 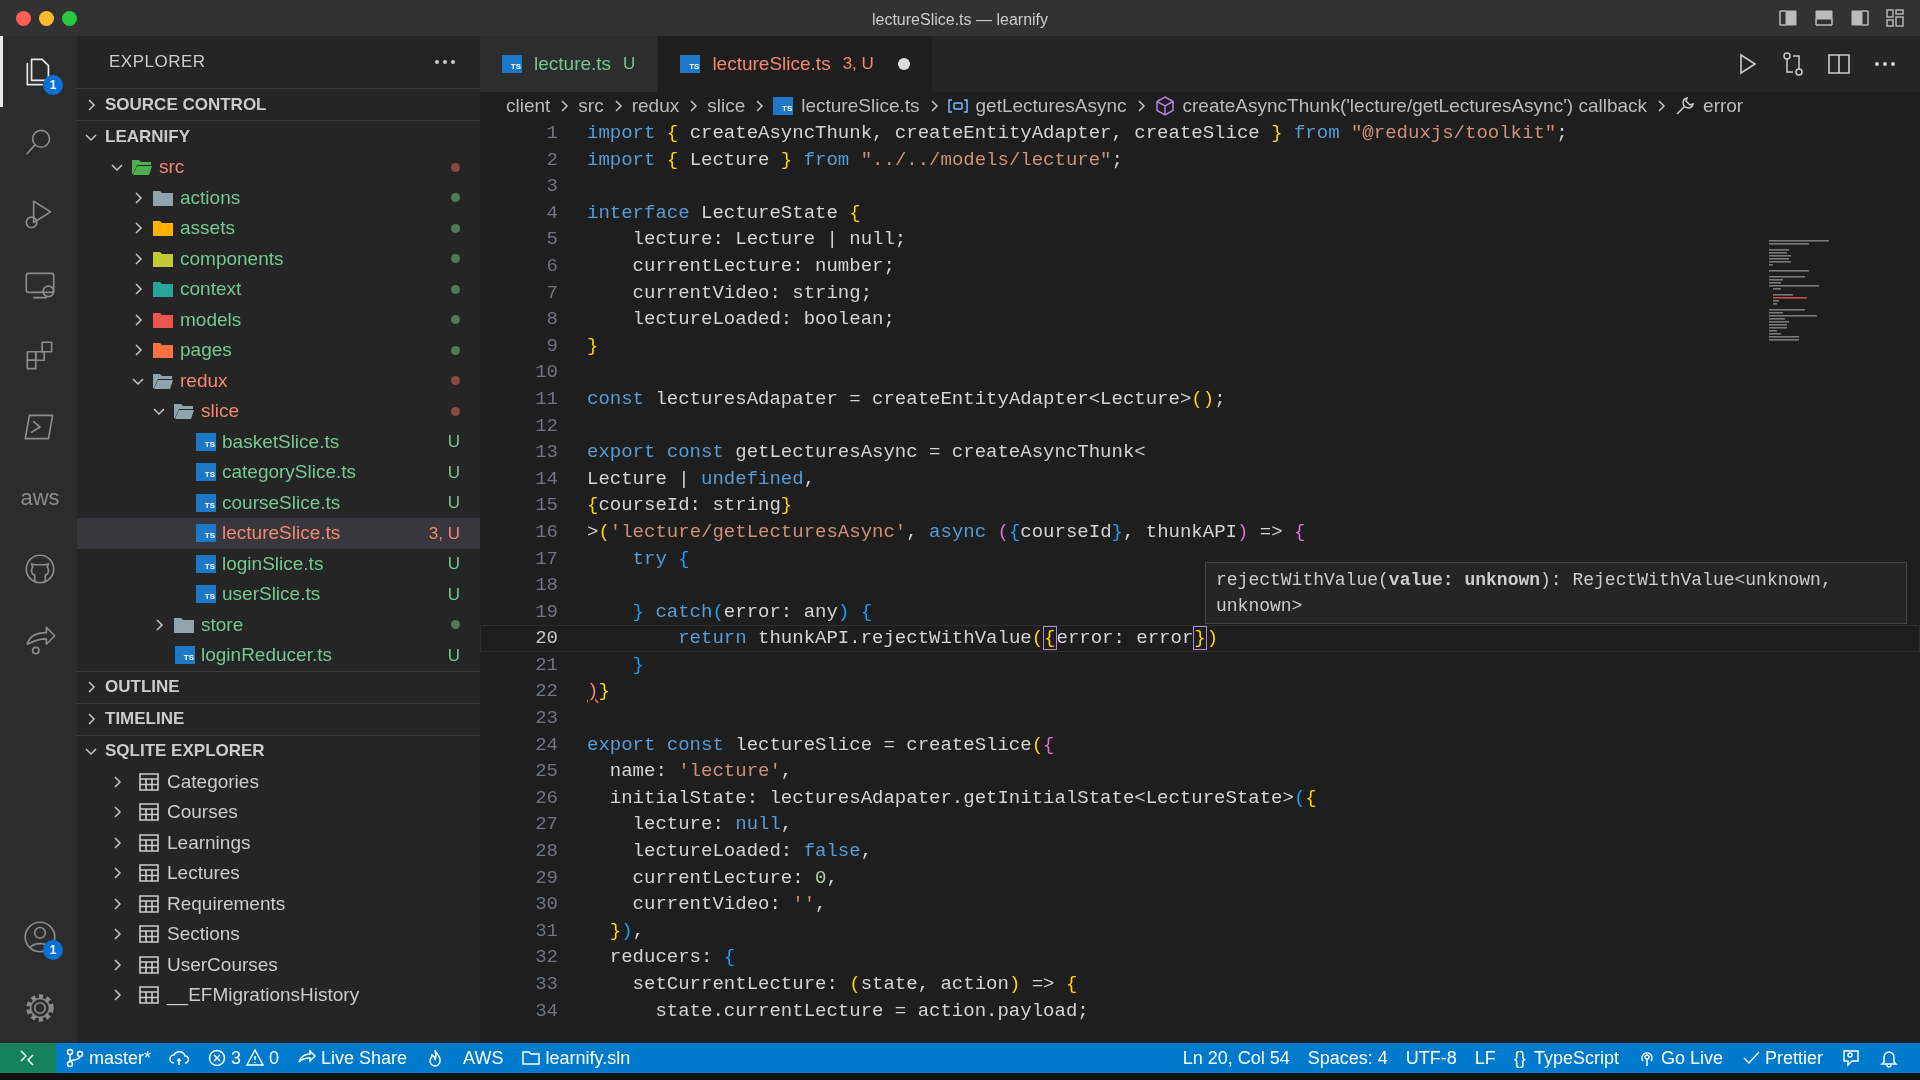 I want to click on split-editor-icon, so click(x=1839, y=64).